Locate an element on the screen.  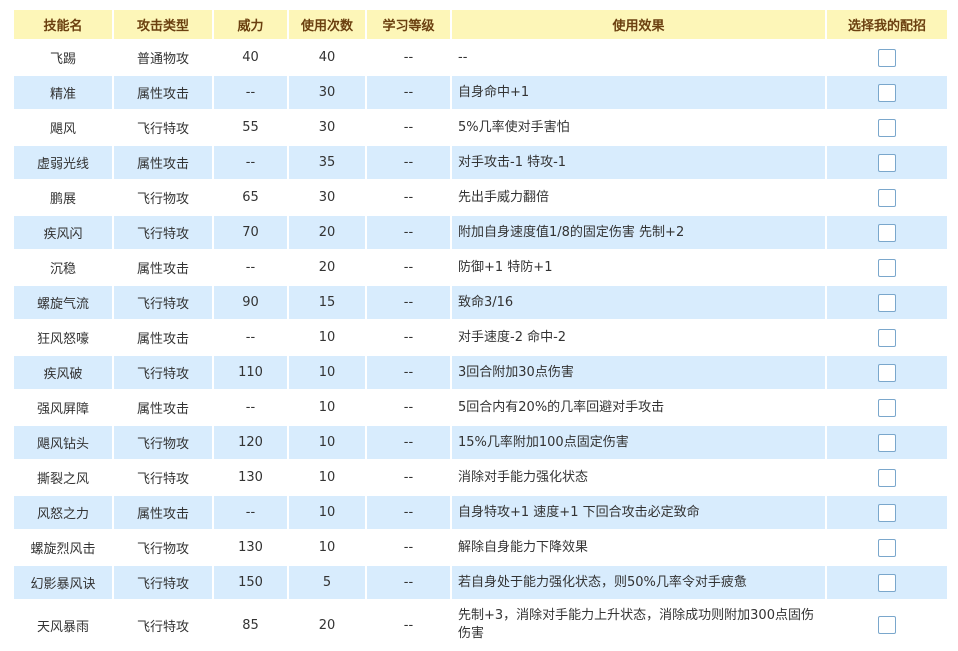
effect-cell: 自身特攻+1 速度+1 下回合攻击必定致命 is located at coordinates (638, 512).